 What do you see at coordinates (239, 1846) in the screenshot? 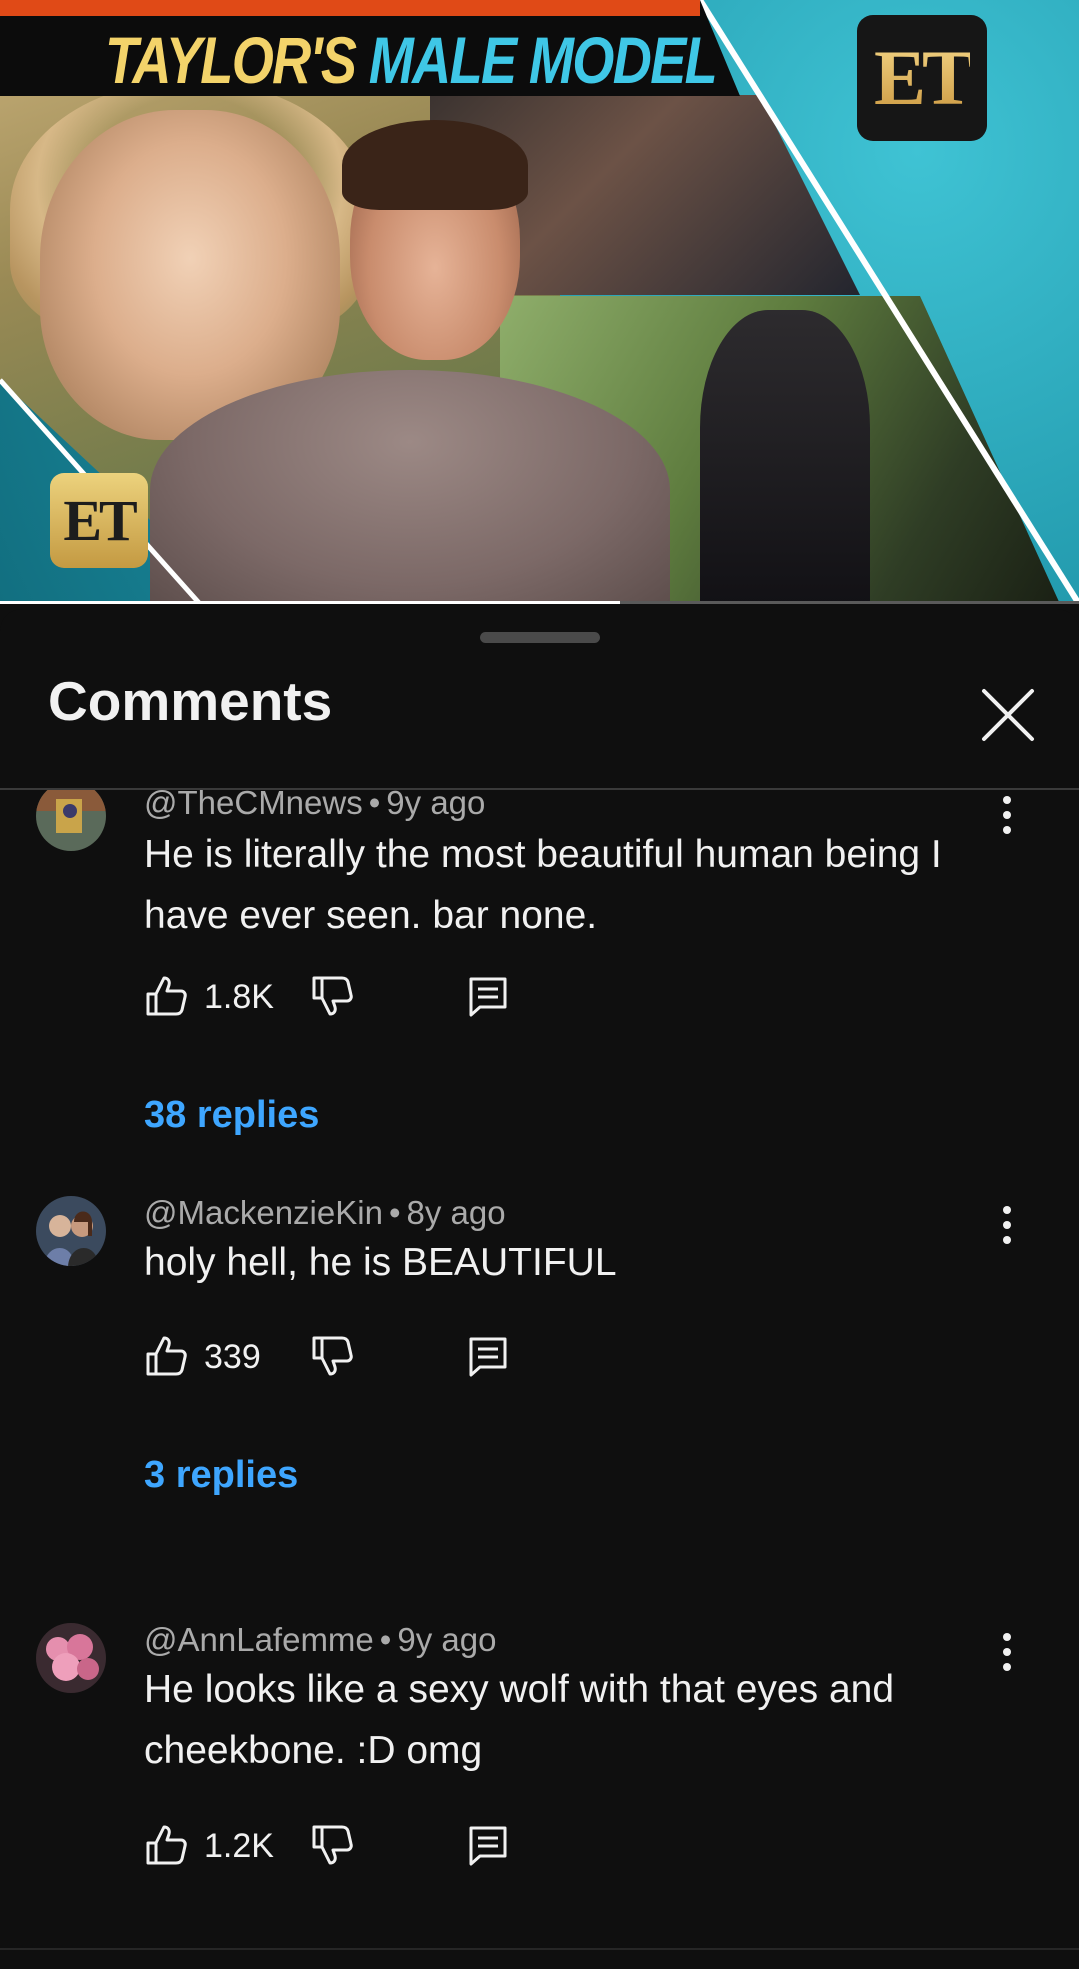
I see `like-count: 1.2K` at bounding box center [239, 1846].